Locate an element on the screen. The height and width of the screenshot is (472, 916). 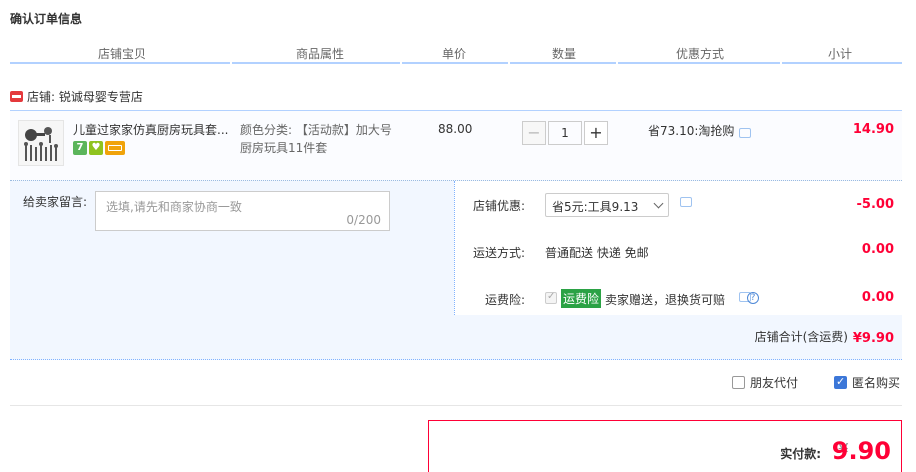
heart-icon: ♥ is located at coordinates (96, 148).